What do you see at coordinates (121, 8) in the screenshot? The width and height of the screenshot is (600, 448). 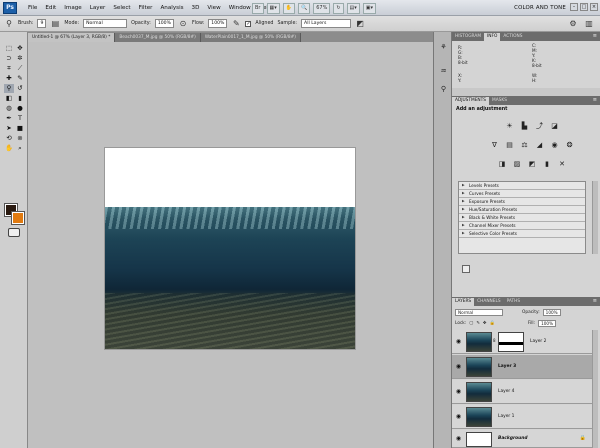 I see `menu-select: Select` at bounding box center [121, 8].